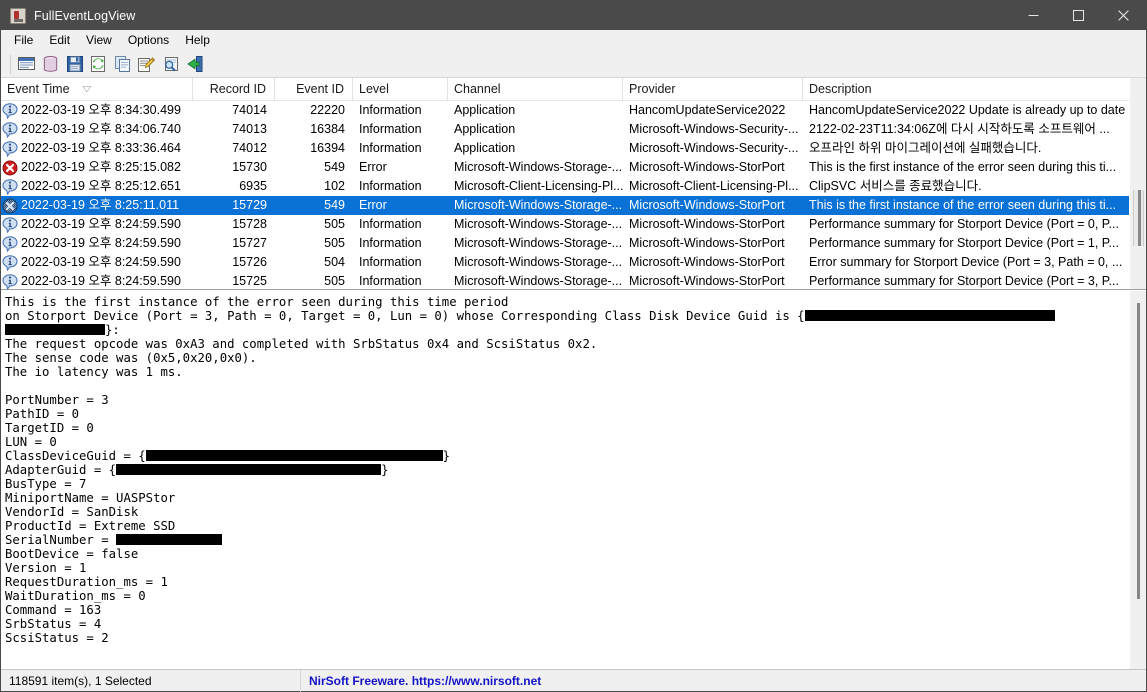  Describe the element at coordinates (74, 64) in the screenshot. I see `save-icon` at that location.